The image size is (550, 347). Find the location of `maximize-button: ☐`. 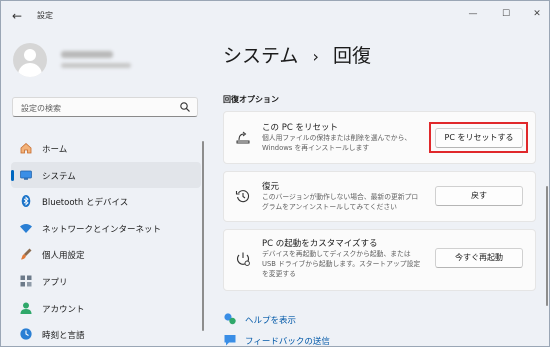

maximize-button: ☐ is located at coordinates (506, 14).